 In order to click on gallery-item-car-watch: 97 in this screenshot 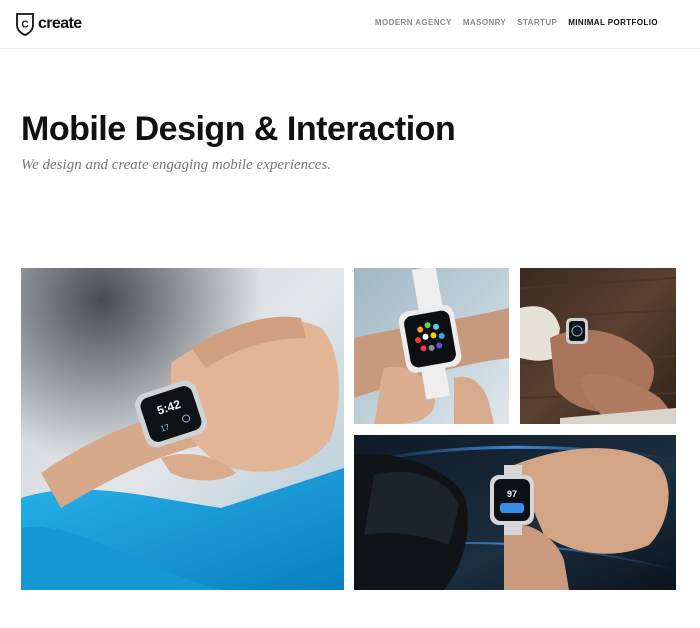, I will do `click(515, 512)`.